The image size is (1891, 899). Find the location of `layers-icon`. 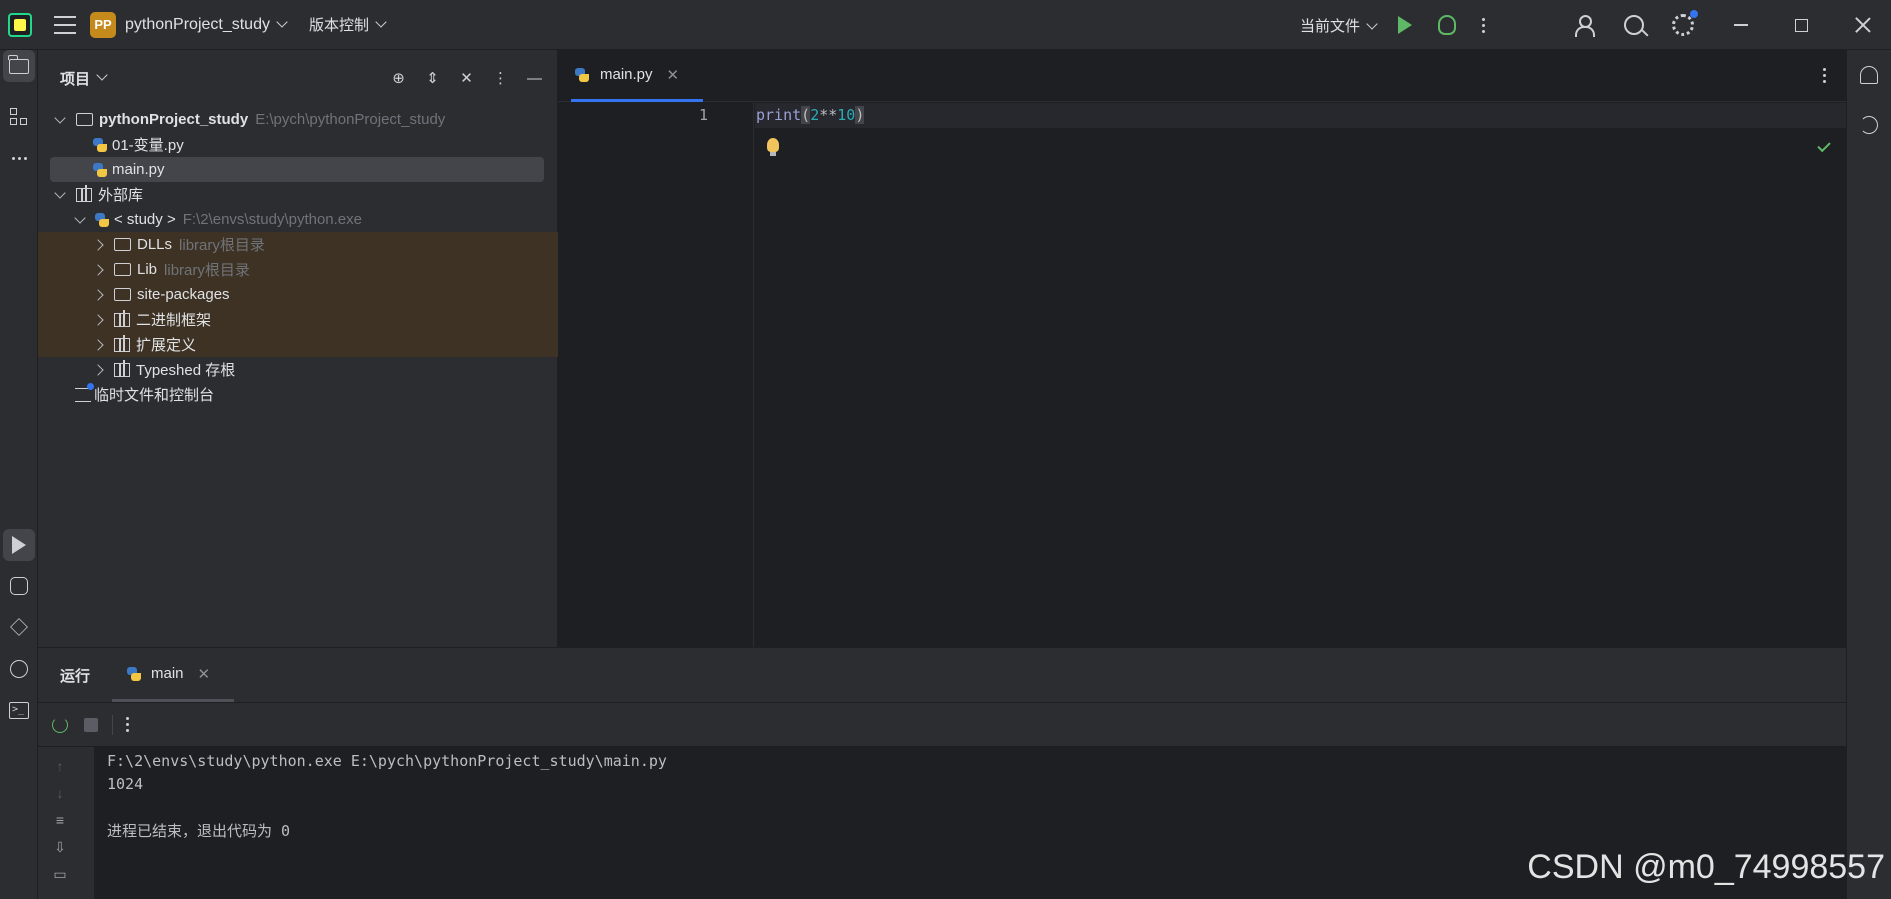

layers-icon is located at coordinates (19, 627).